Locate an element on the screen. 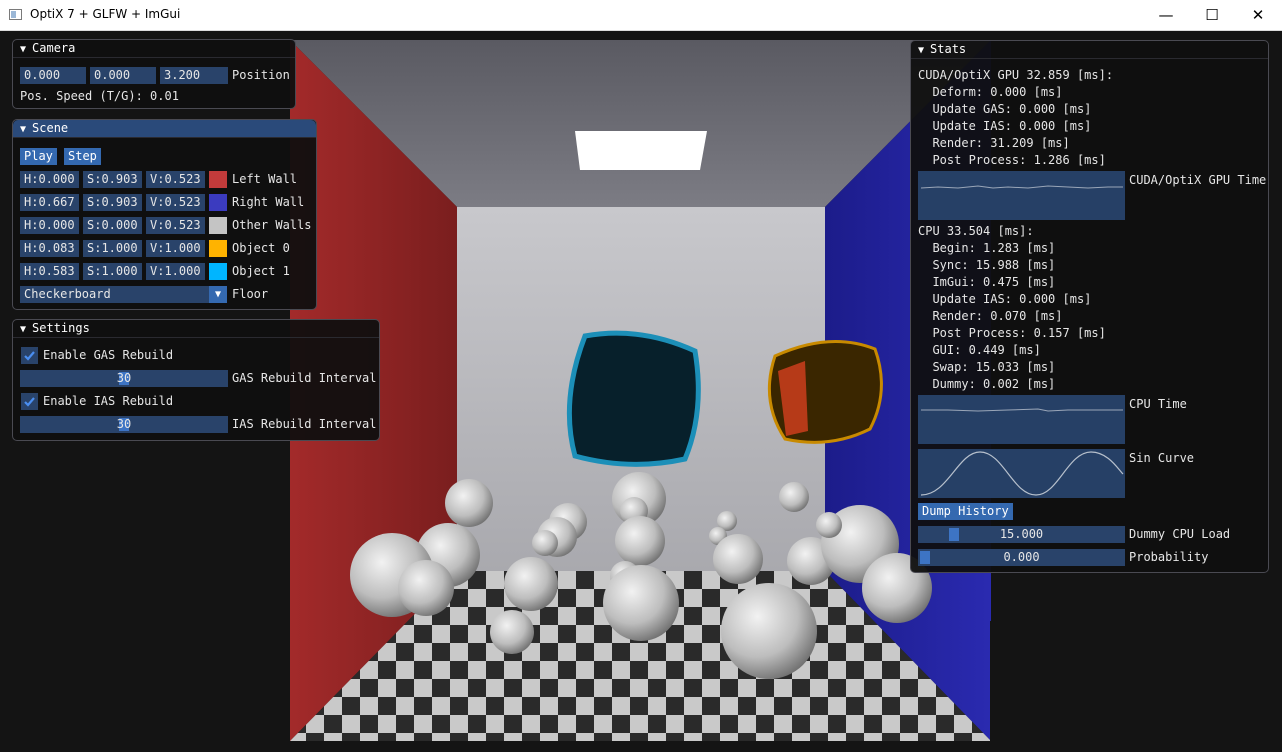 This screenshot has height=752, width=1282. stat-line: CUDA/OptiX GPU 32.859 [ms]: is located at coordinates (1016, 75).